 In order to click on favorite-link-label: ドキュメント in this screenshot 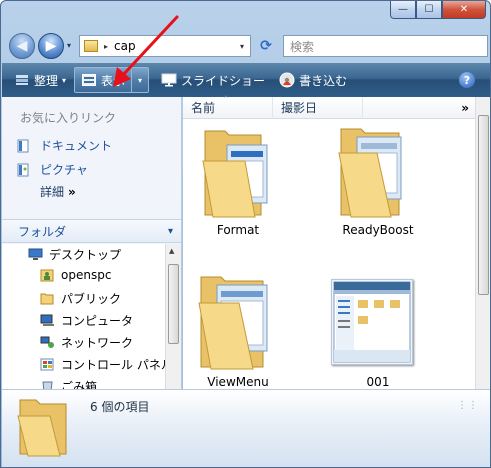, I will do `click(76, 146)`.